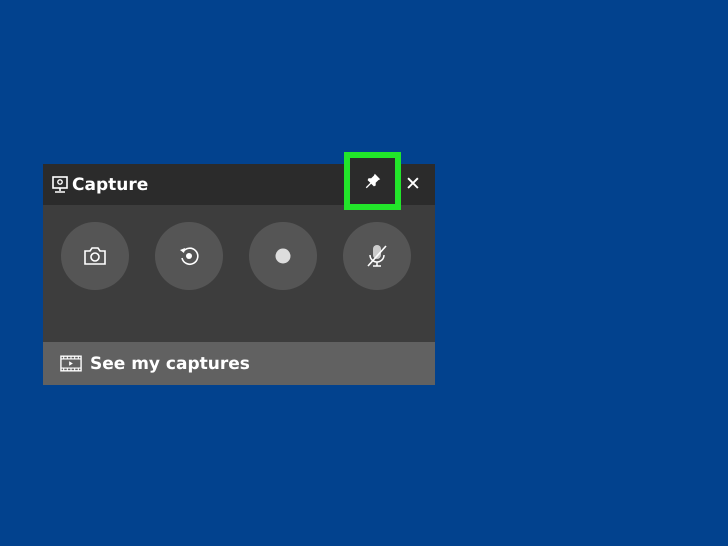 The image size is (728, 546). Describe the element at coordinates (283, 256) in the screenshot. I see `record-icon` at that location.